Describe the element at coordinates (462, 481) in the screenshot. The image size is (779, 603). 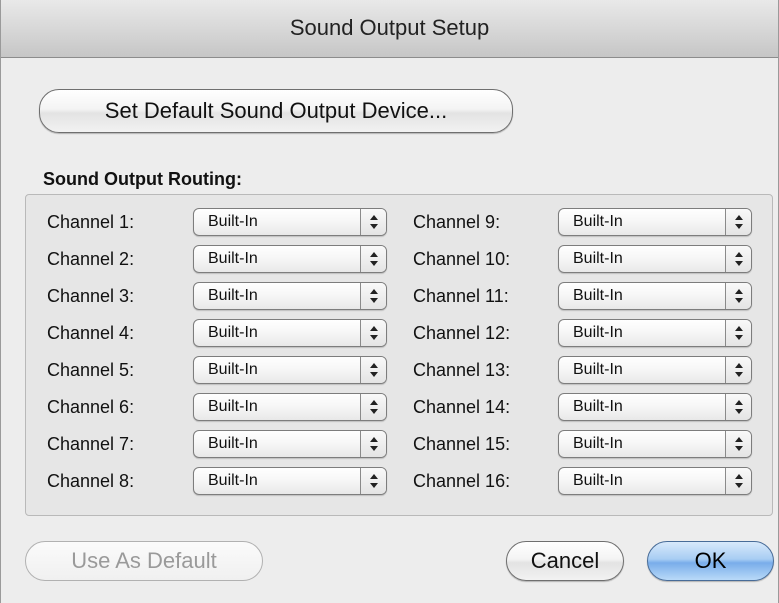
I see `channel-label: Channel 16:` at that location.